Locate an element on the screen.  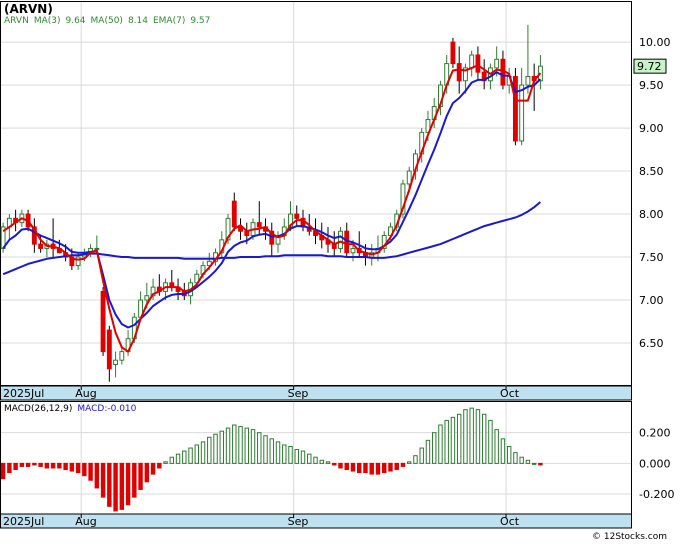
y-tick-label: 7.50 is located at coordinates (651, 257).